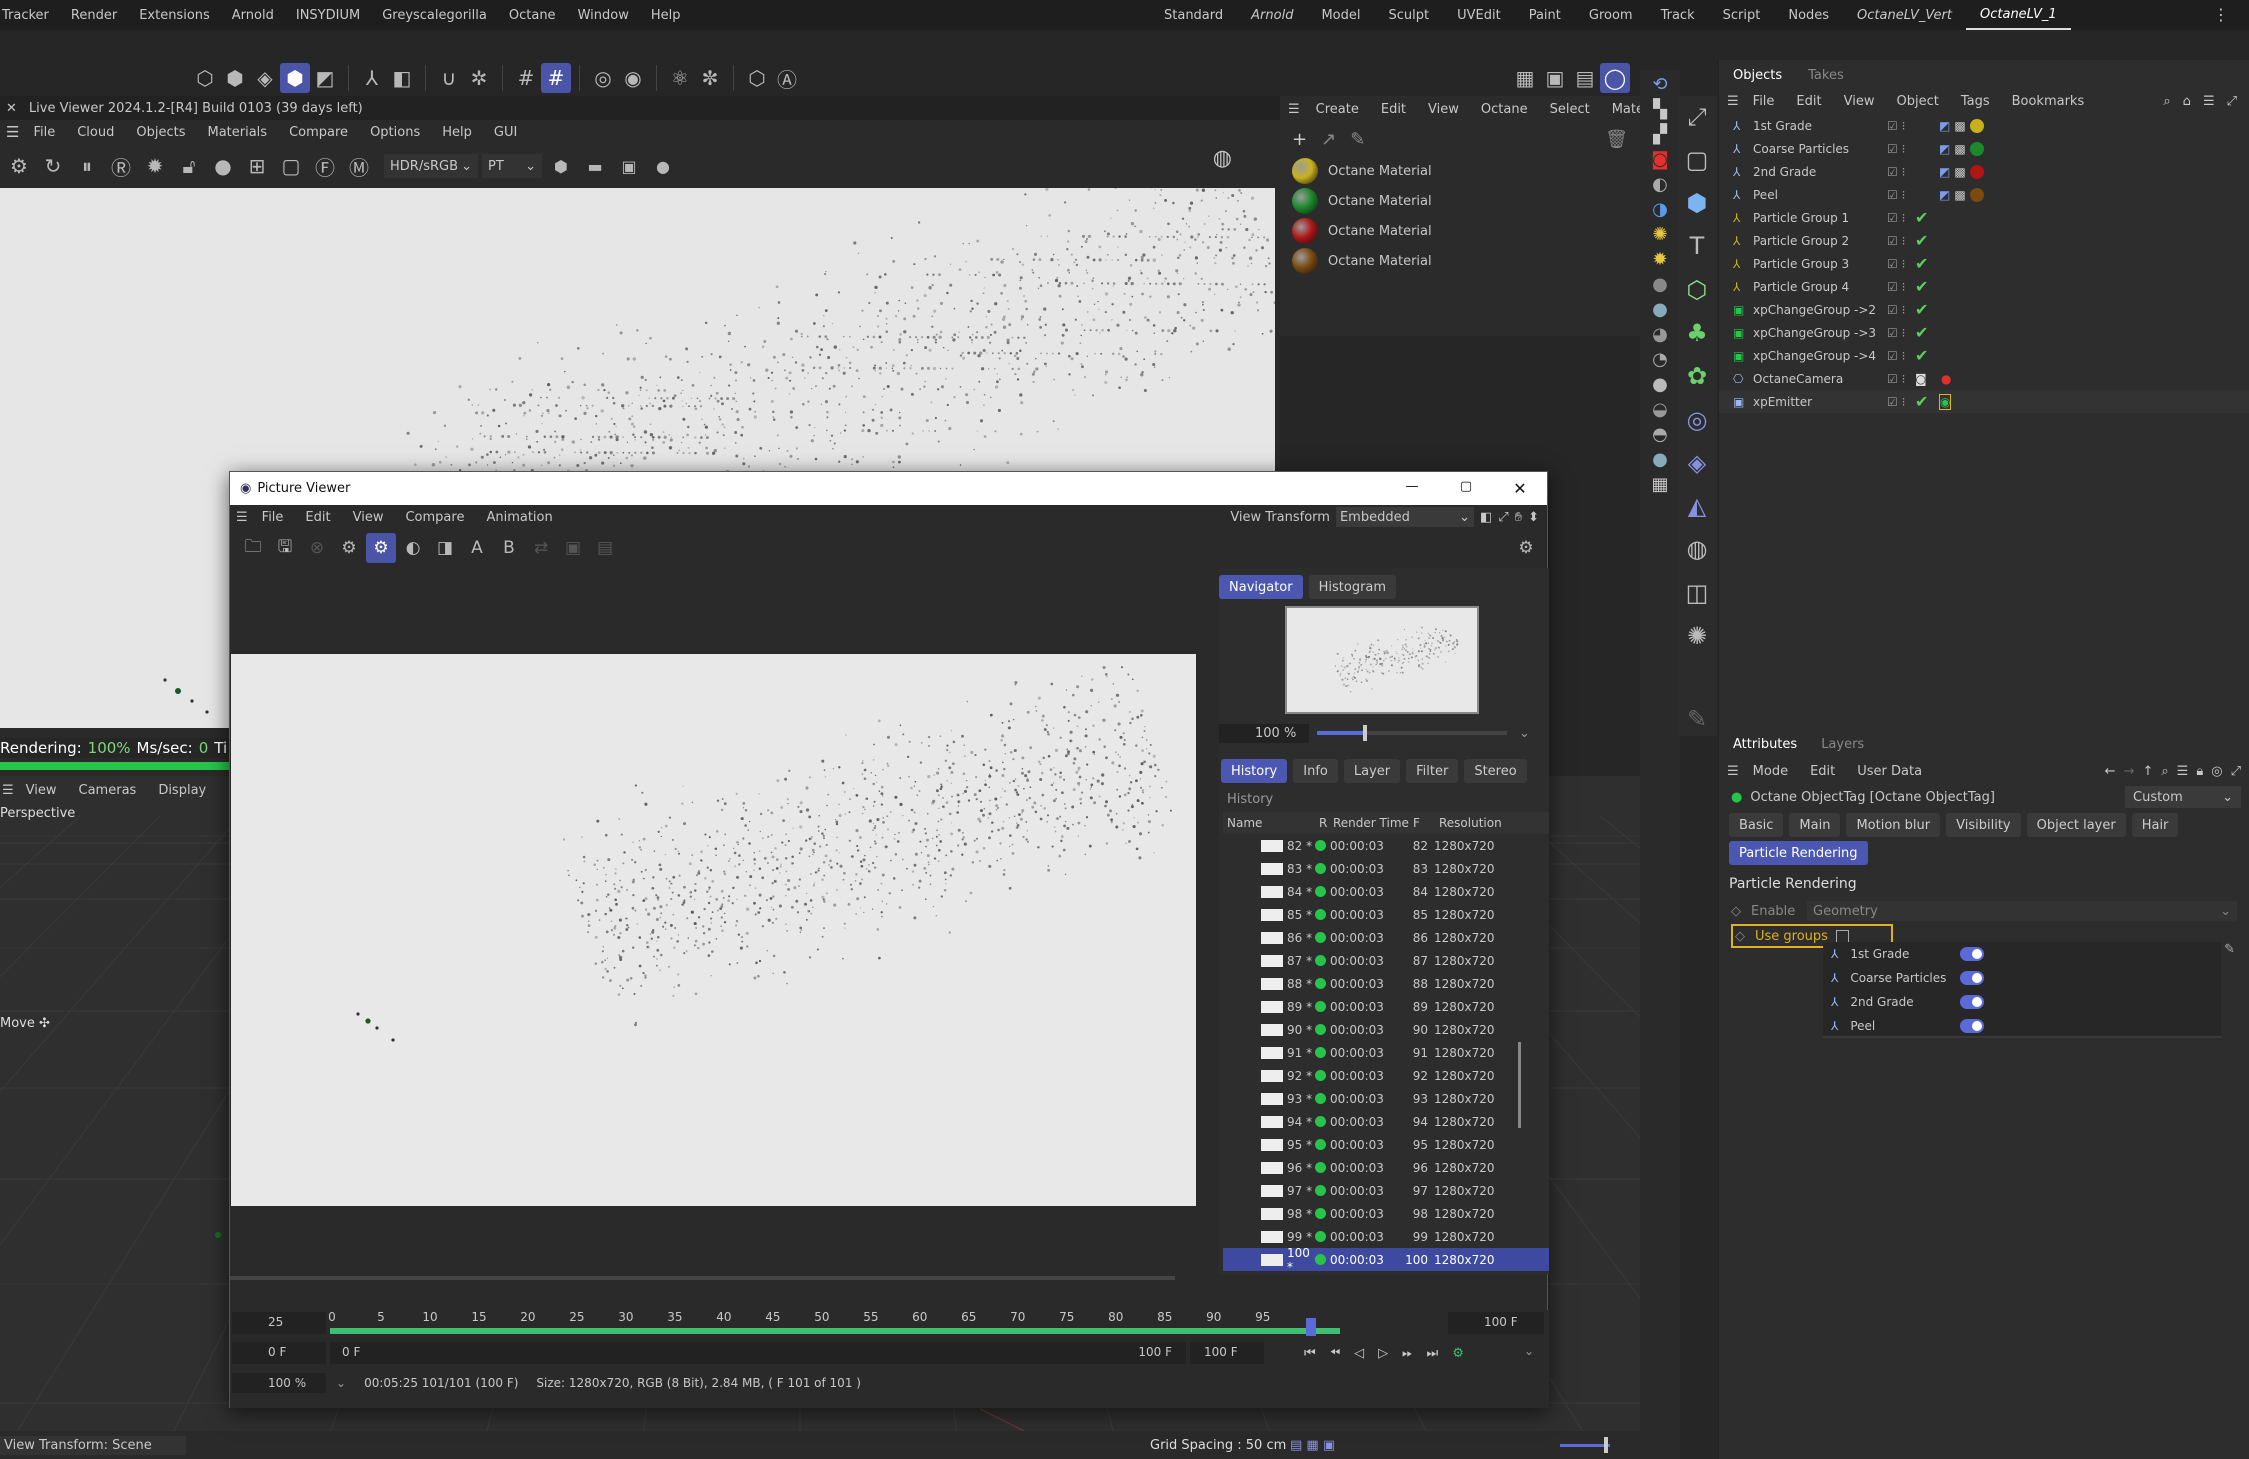 The image size is (2249, 1459). I want to click on obj-menu-object: Object, so click(1917, 101).